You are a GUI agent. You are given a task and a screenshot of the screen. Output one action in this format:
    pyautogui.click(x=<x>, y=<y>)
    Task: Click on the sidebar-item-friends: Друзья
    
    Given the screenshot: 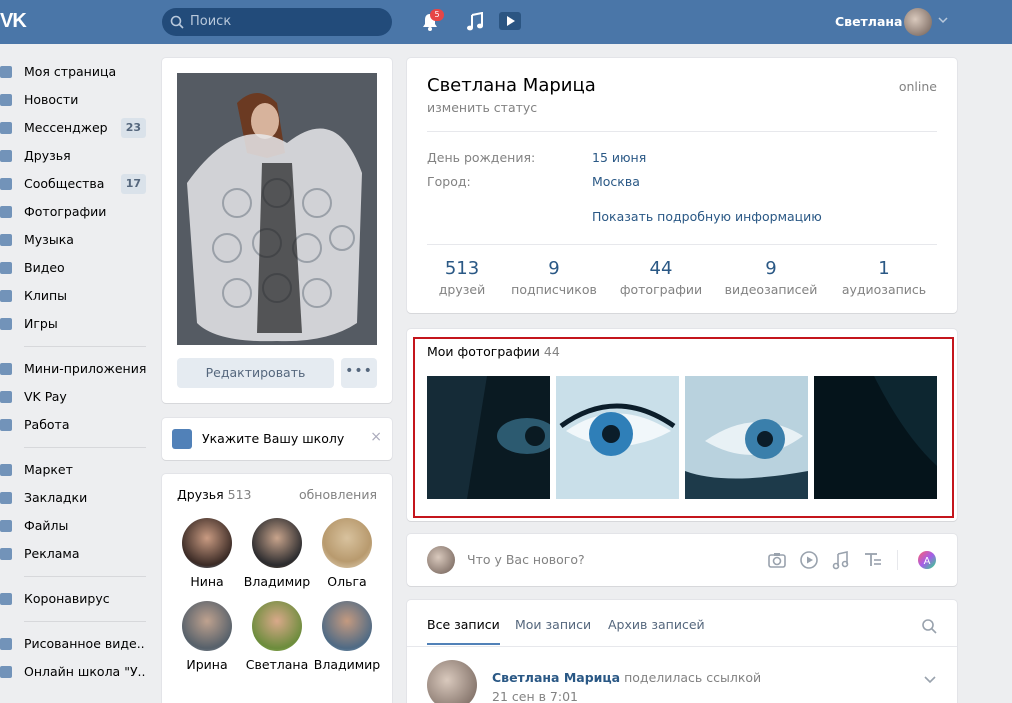 What is the action you would take?
    pyautogui.click(x=75, y=156)
    